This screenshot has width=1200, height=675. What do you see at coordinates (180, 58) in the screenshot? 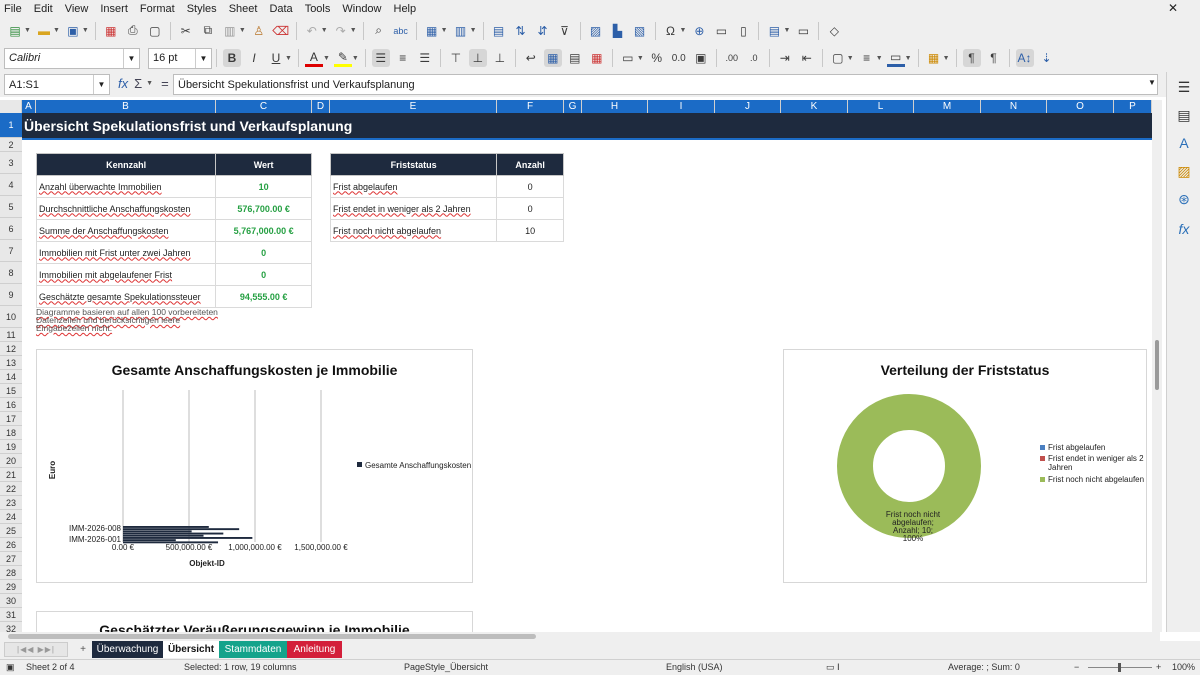
I see `font-size-box: 16 pt ▼` at bounding box center [180, 58].